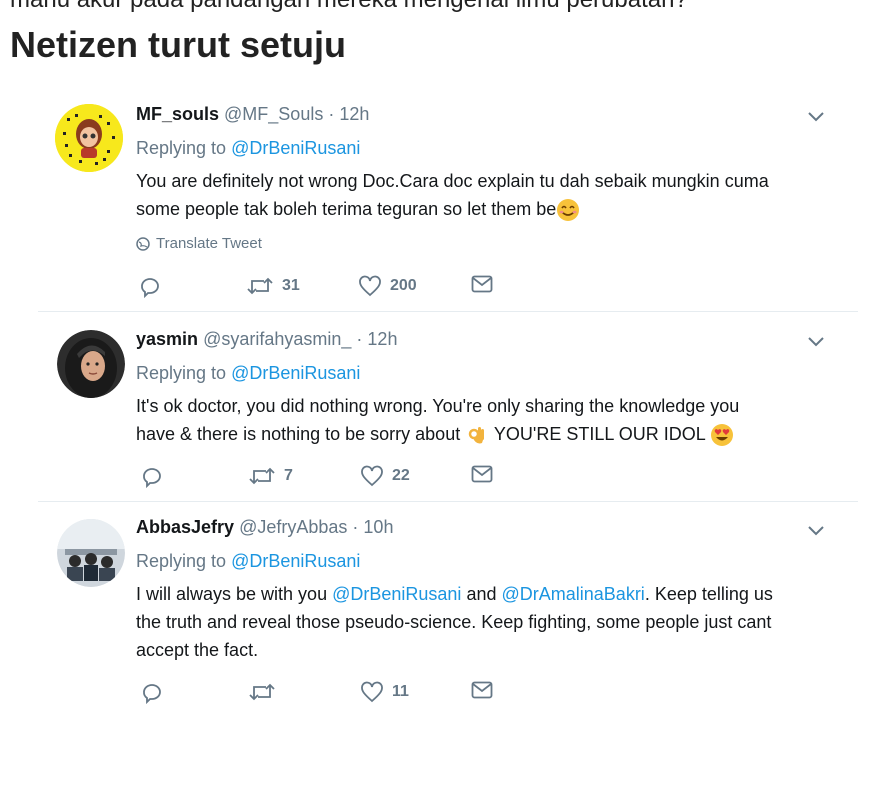  I want to click on display-name: AbbasJefry, so click(185, 527).